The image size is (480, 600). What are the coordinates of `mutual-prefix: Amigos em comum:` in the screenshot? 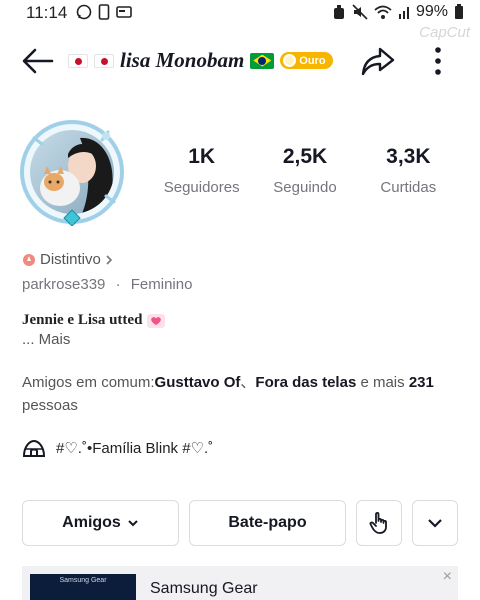 It's located at (88, 382).